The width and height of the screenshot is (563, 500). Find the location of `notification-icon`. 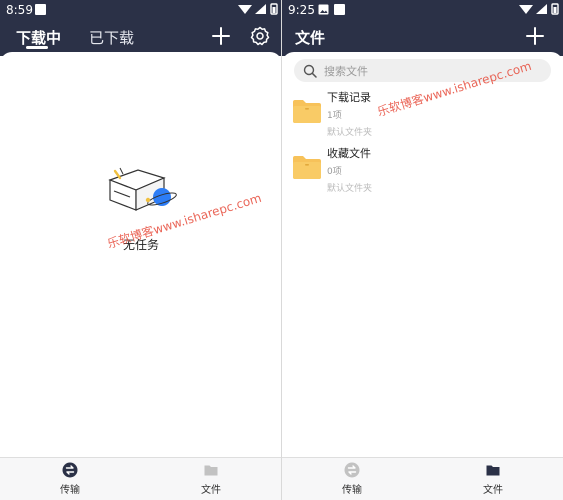

notification-icon is located at coordinates (339, 9).